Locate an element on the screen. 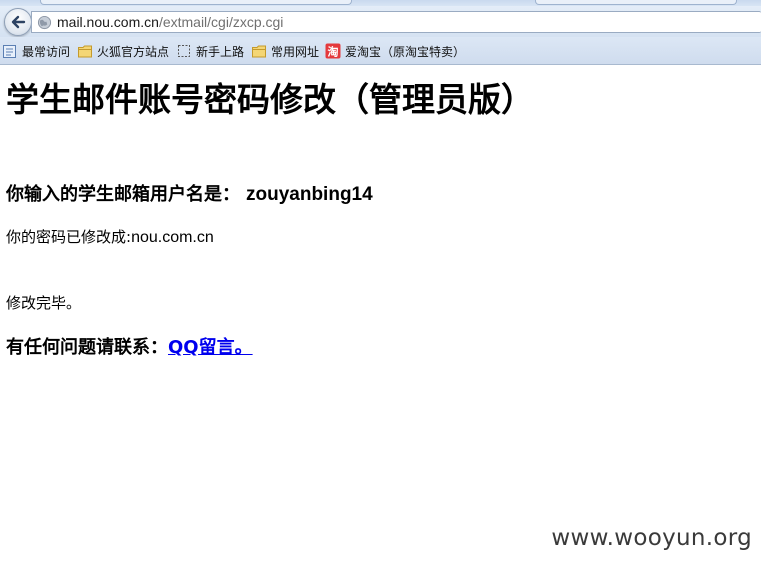 Image resolution: width=761 pixels, height=565 pixels. url-text: mail.nou.com.cn/extmail/cgi/zxcp.cgi is located at coordinates (170, 22).